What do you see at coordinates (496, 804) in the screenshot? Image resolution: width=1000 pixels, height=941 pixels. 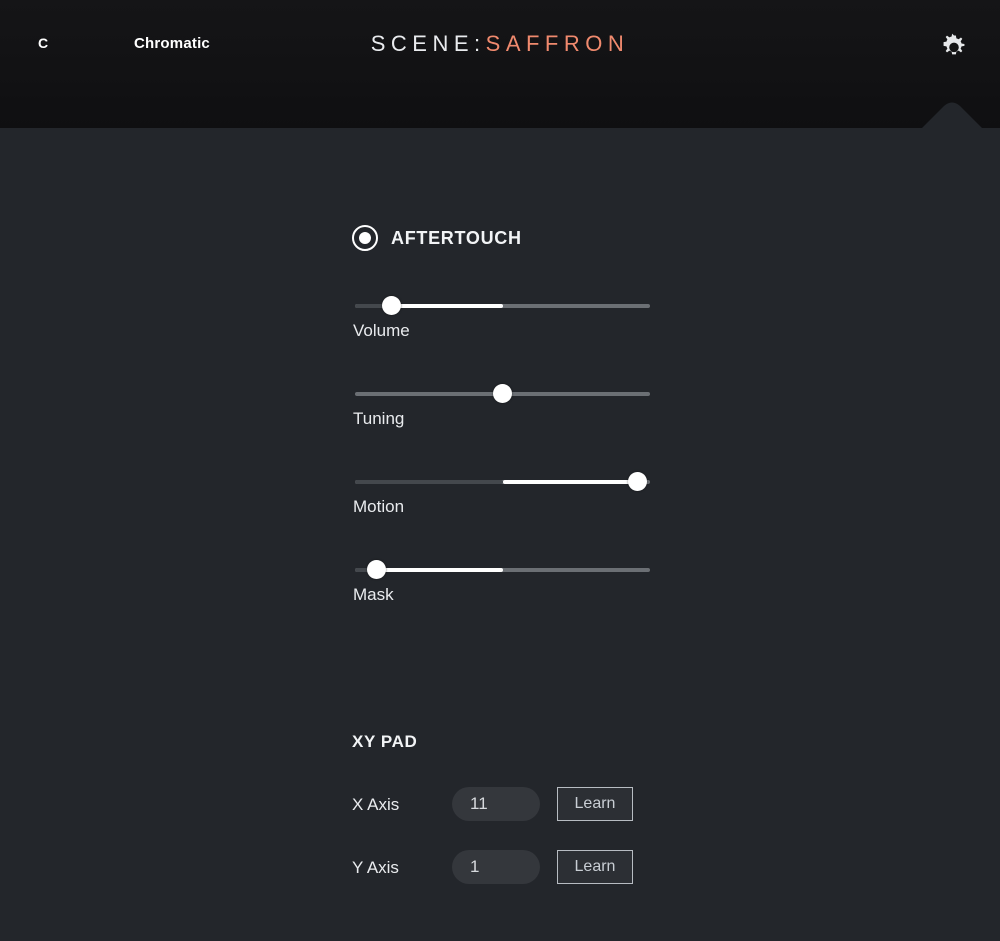 I see `x-axis-cc-input` at bounding box center [496, 804].